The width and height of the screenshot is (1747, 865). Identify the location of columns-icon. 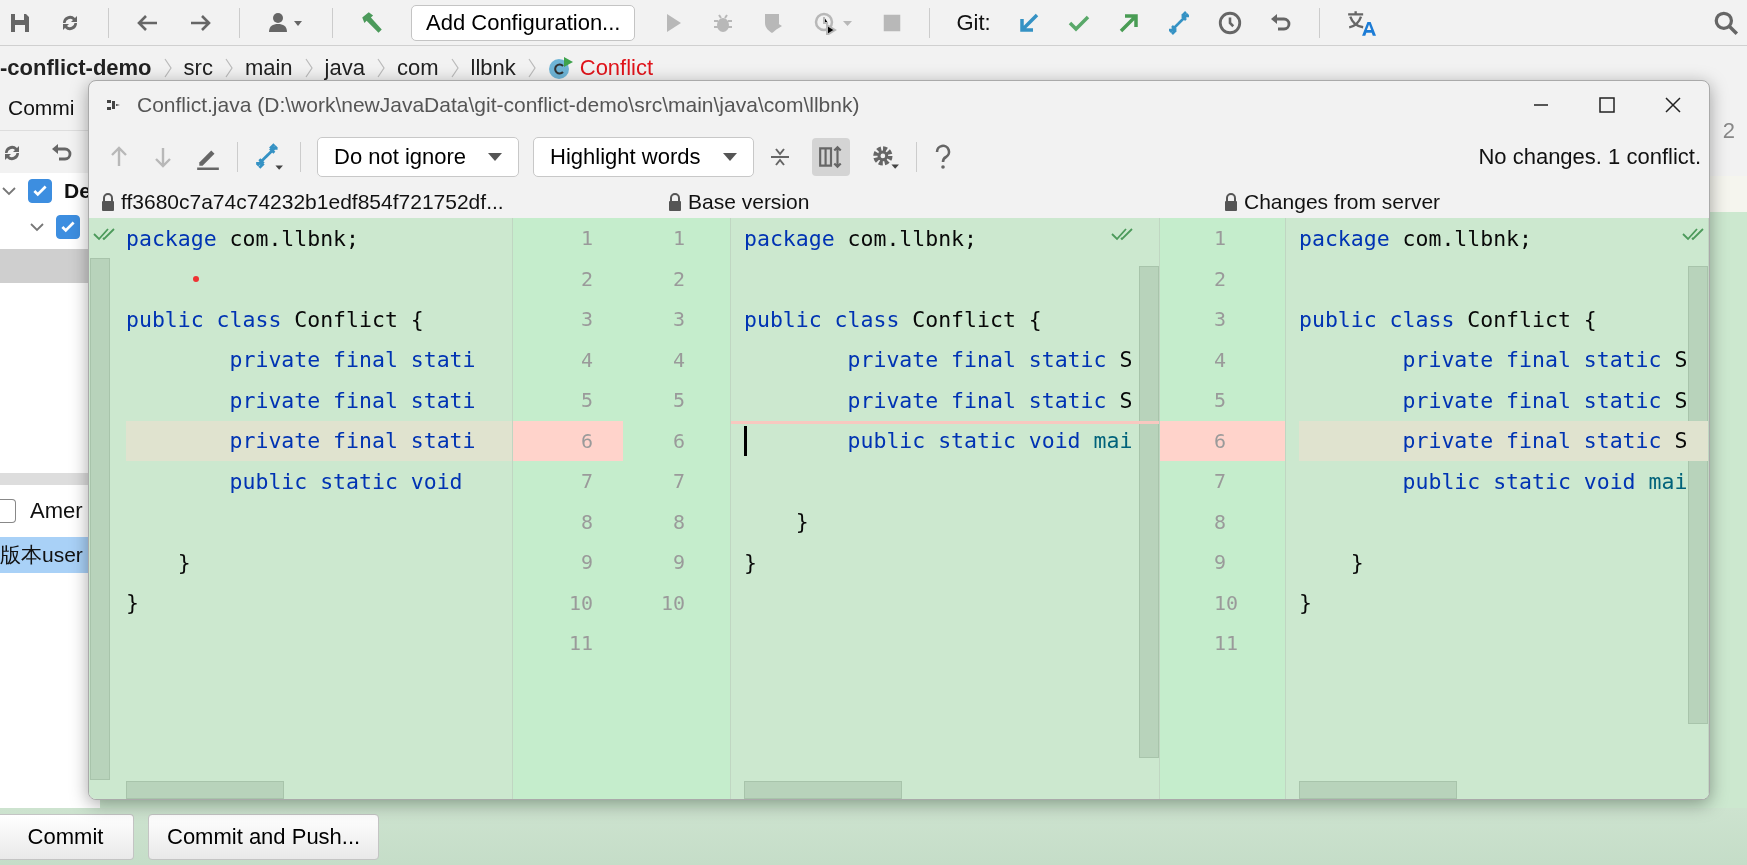
(830, 157).